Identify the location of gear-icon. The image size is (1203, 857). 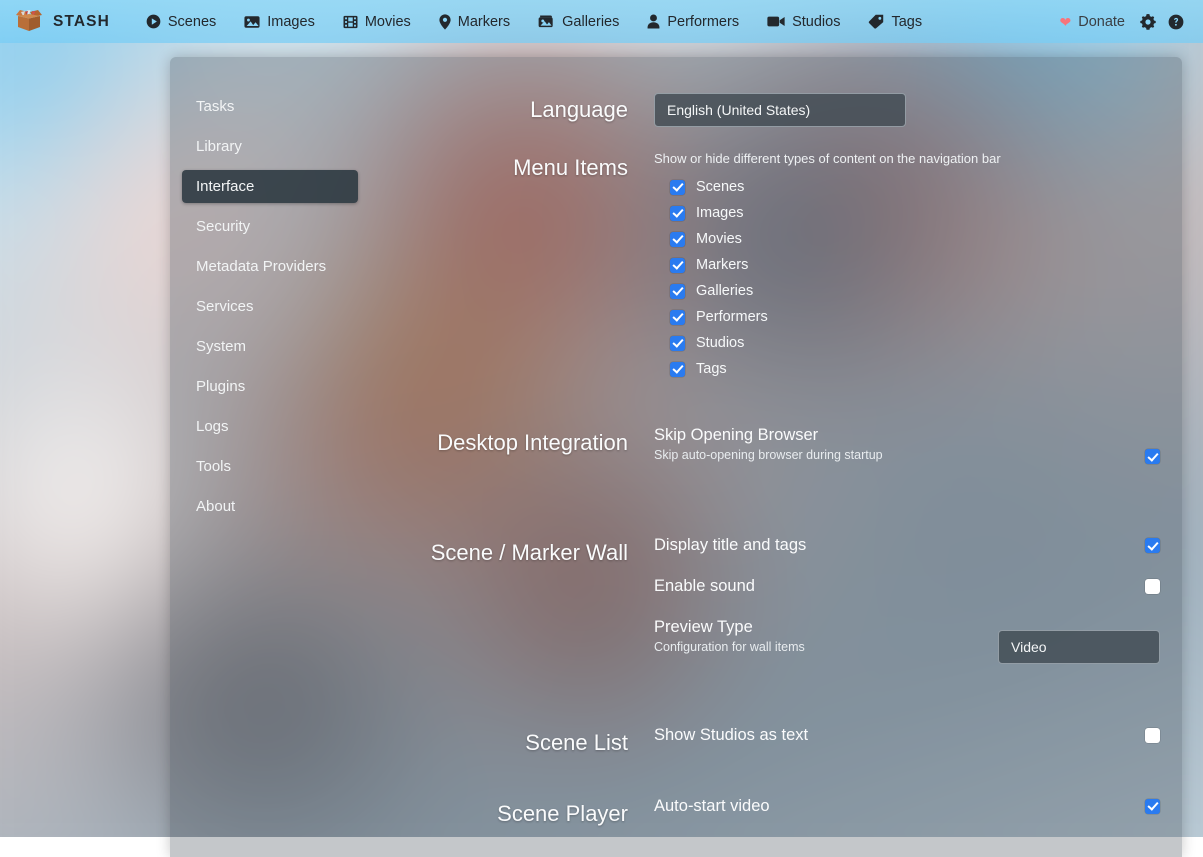
(1148, 22).